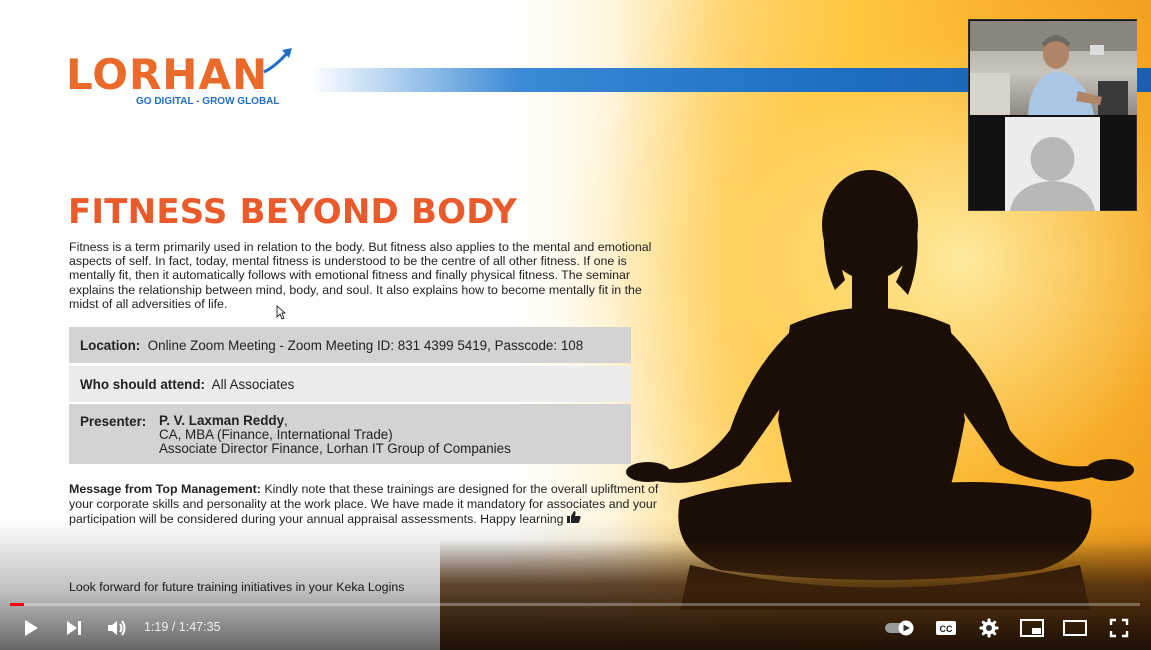 This screenshot has width=1151, height=650. I want to click on time-display: 1:19 / 1:47:35, so click(182, 627).